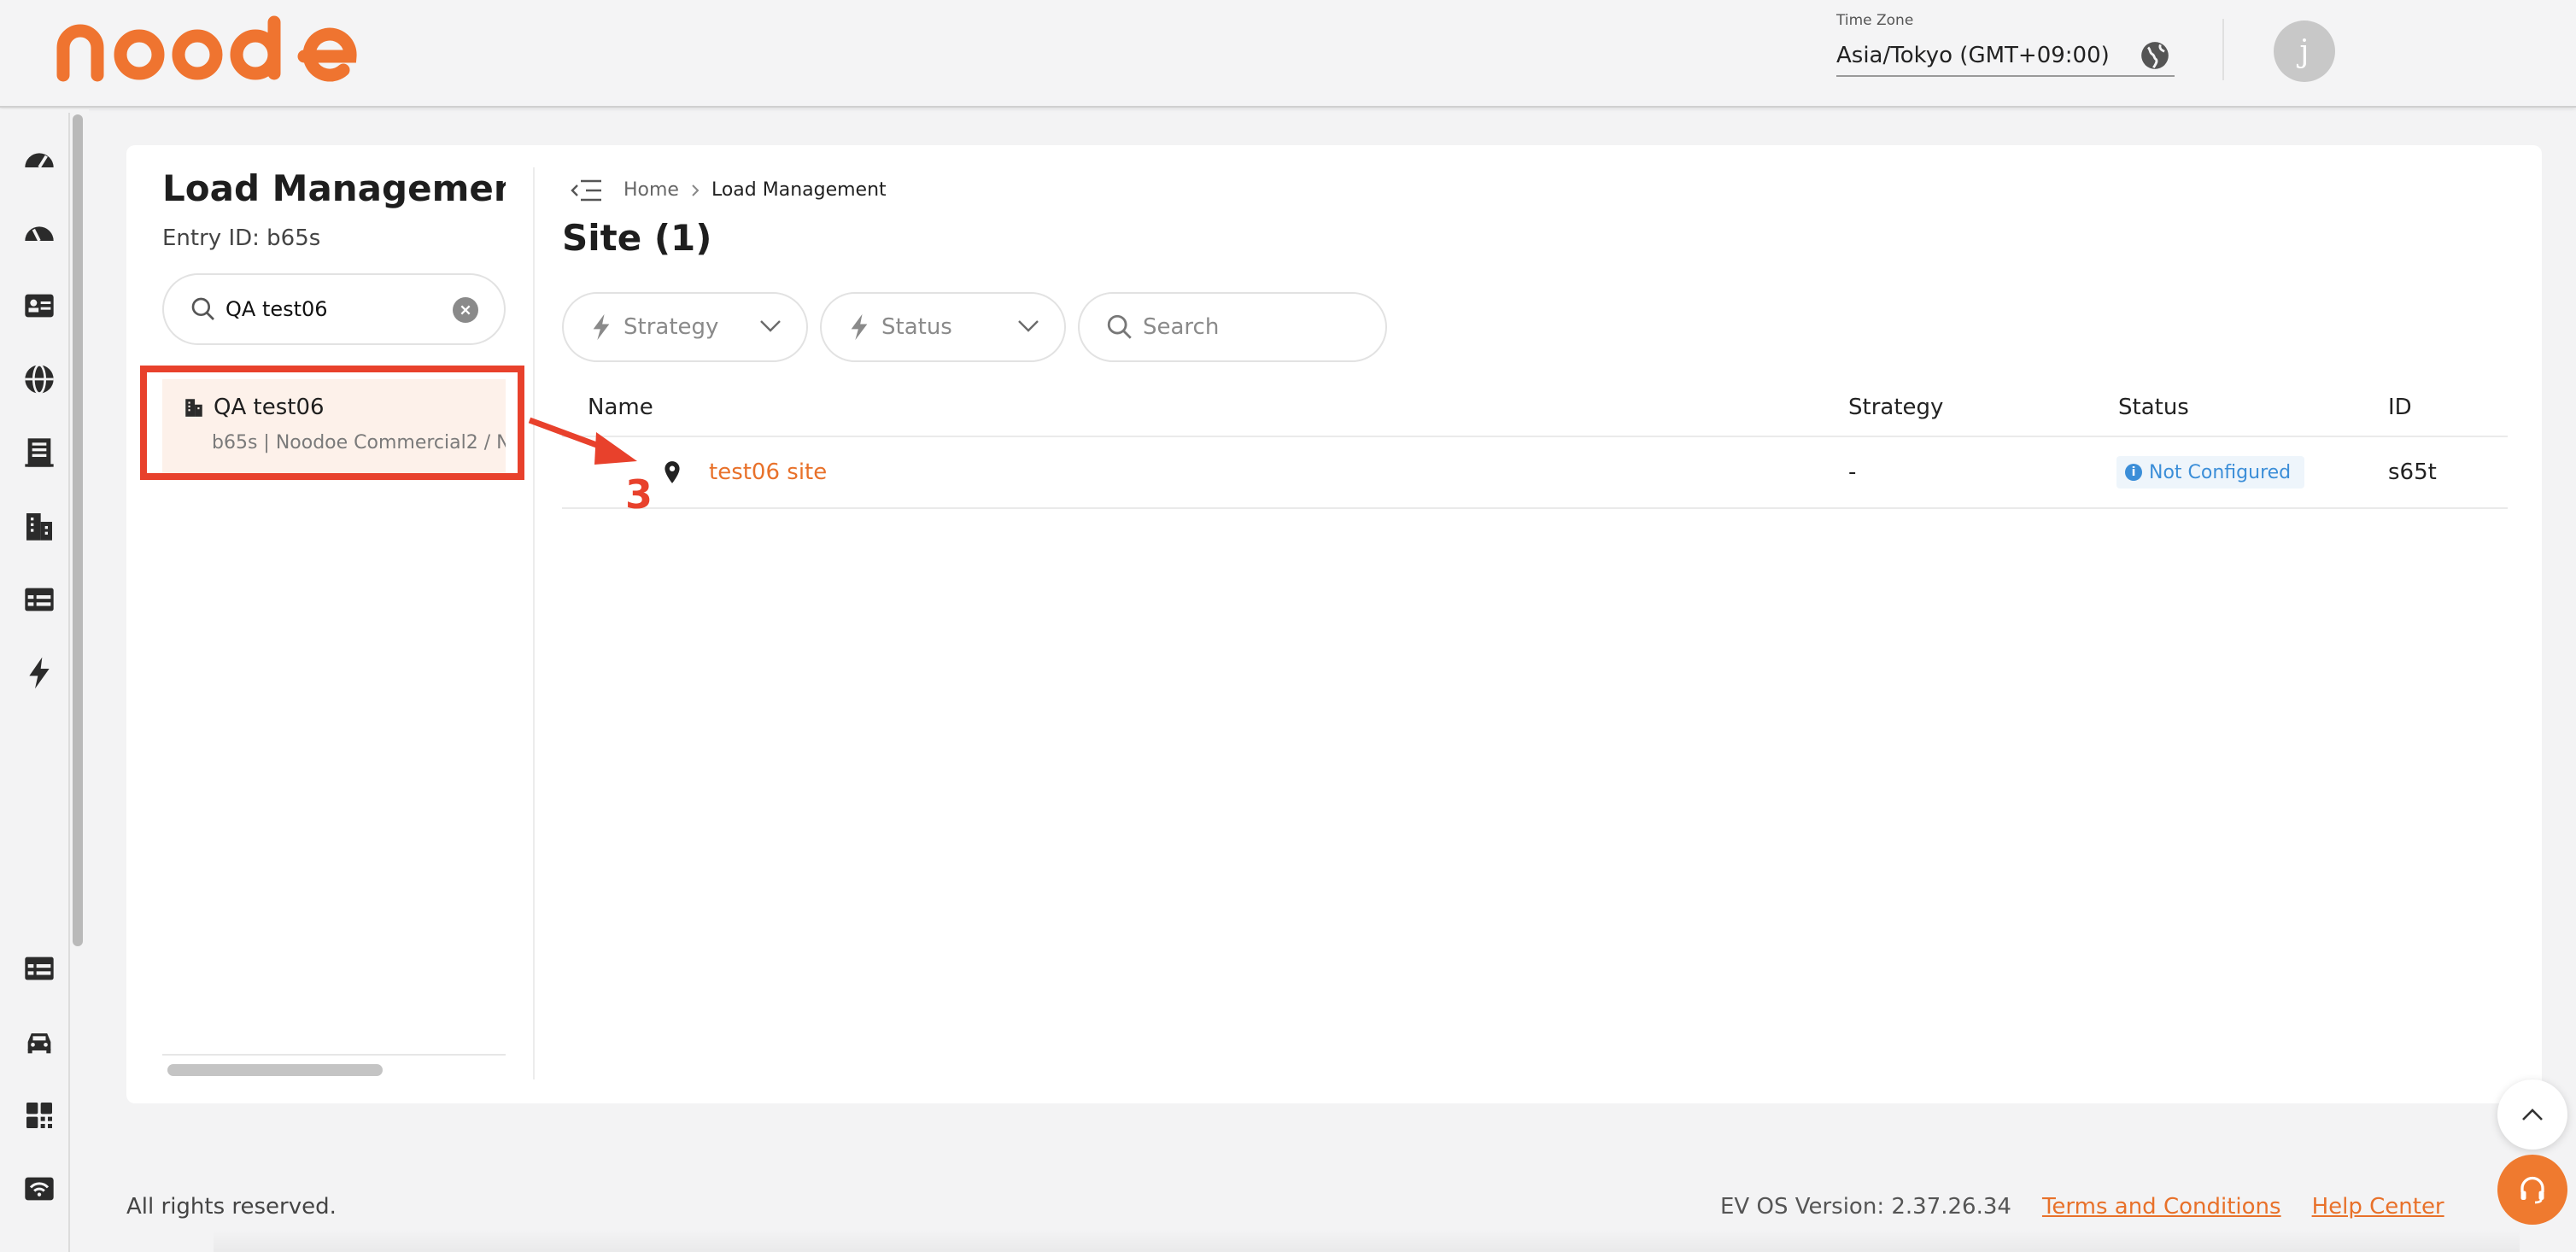  I want to click on breadcrumb-current: Load Management, so click(799, 190).